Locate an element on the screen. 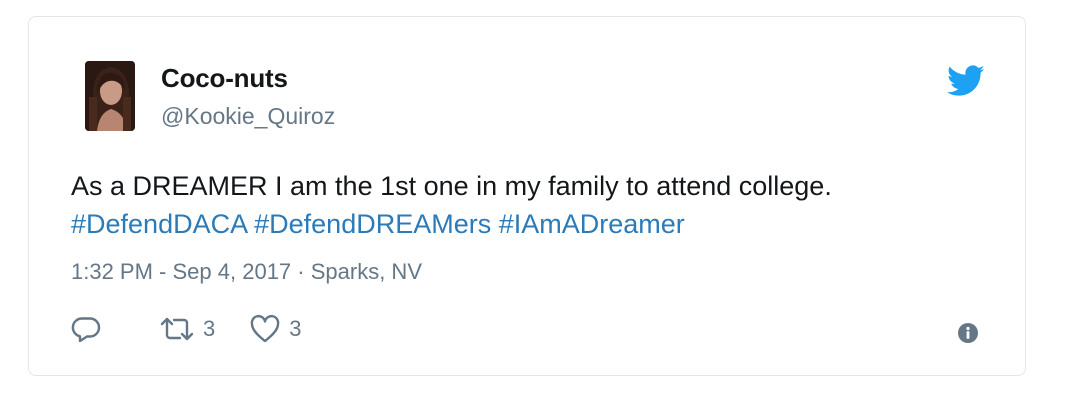  user-handle: @Kookie_Quiroz is located at coordinates (248, 116).